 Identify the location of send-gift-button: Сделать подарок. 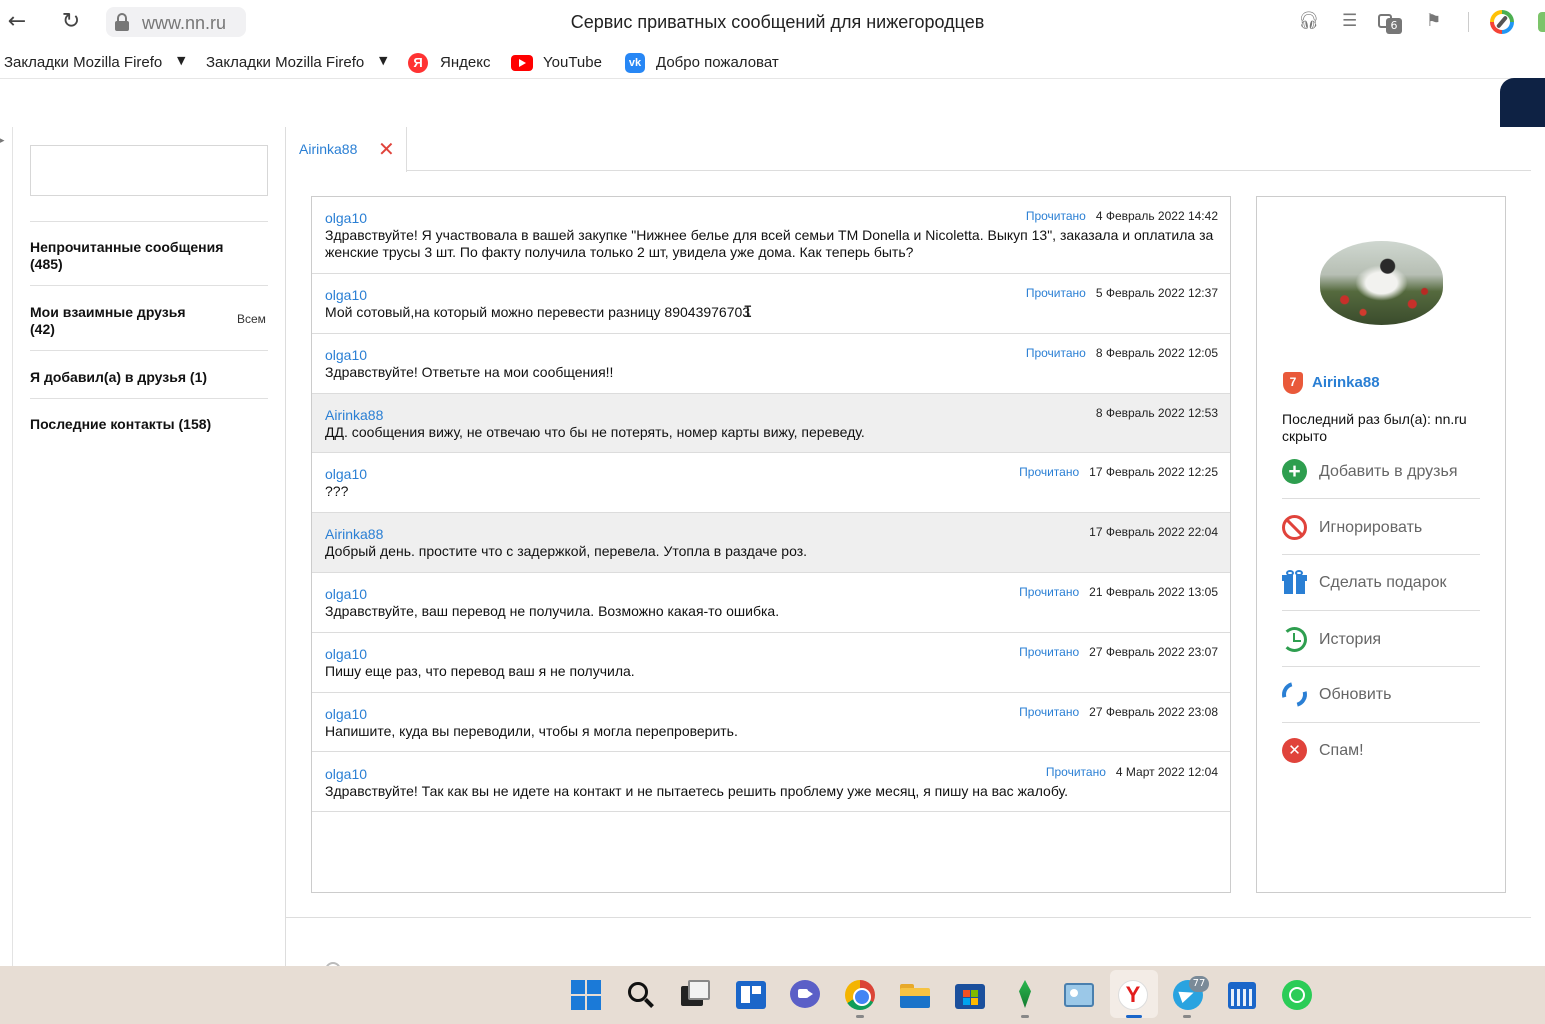
(1381, 596).